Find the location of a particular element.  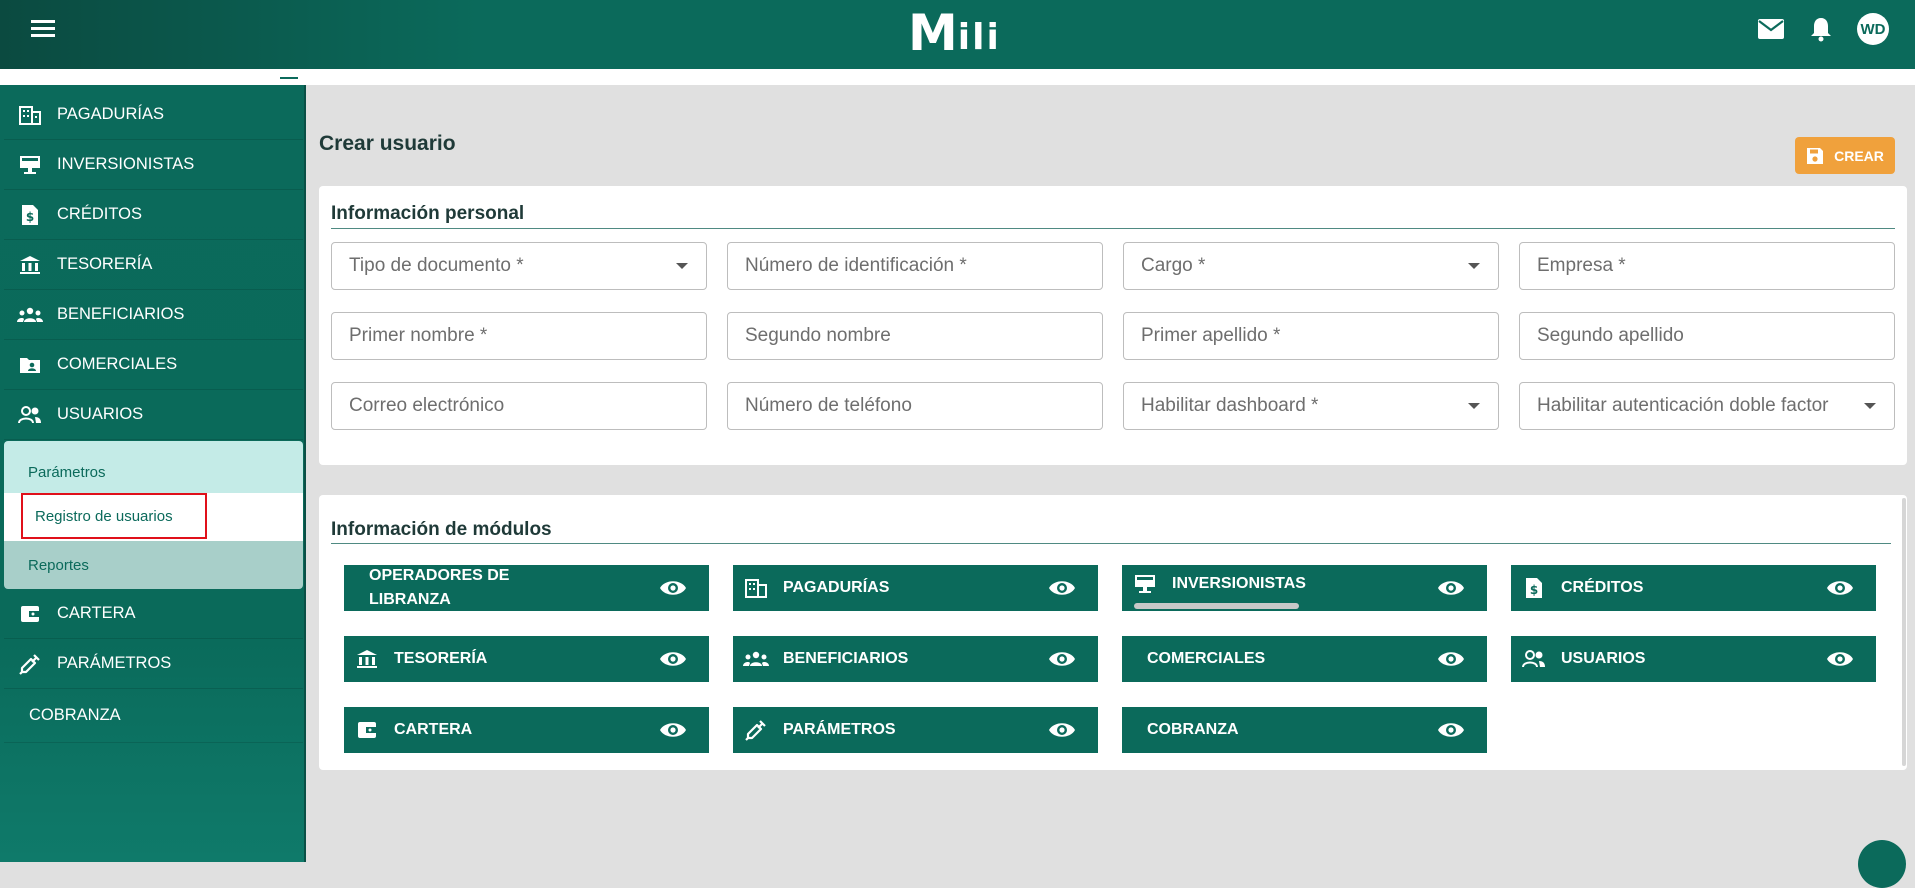

cargo-select: Cargo * is located at coordinates (1311, 266).